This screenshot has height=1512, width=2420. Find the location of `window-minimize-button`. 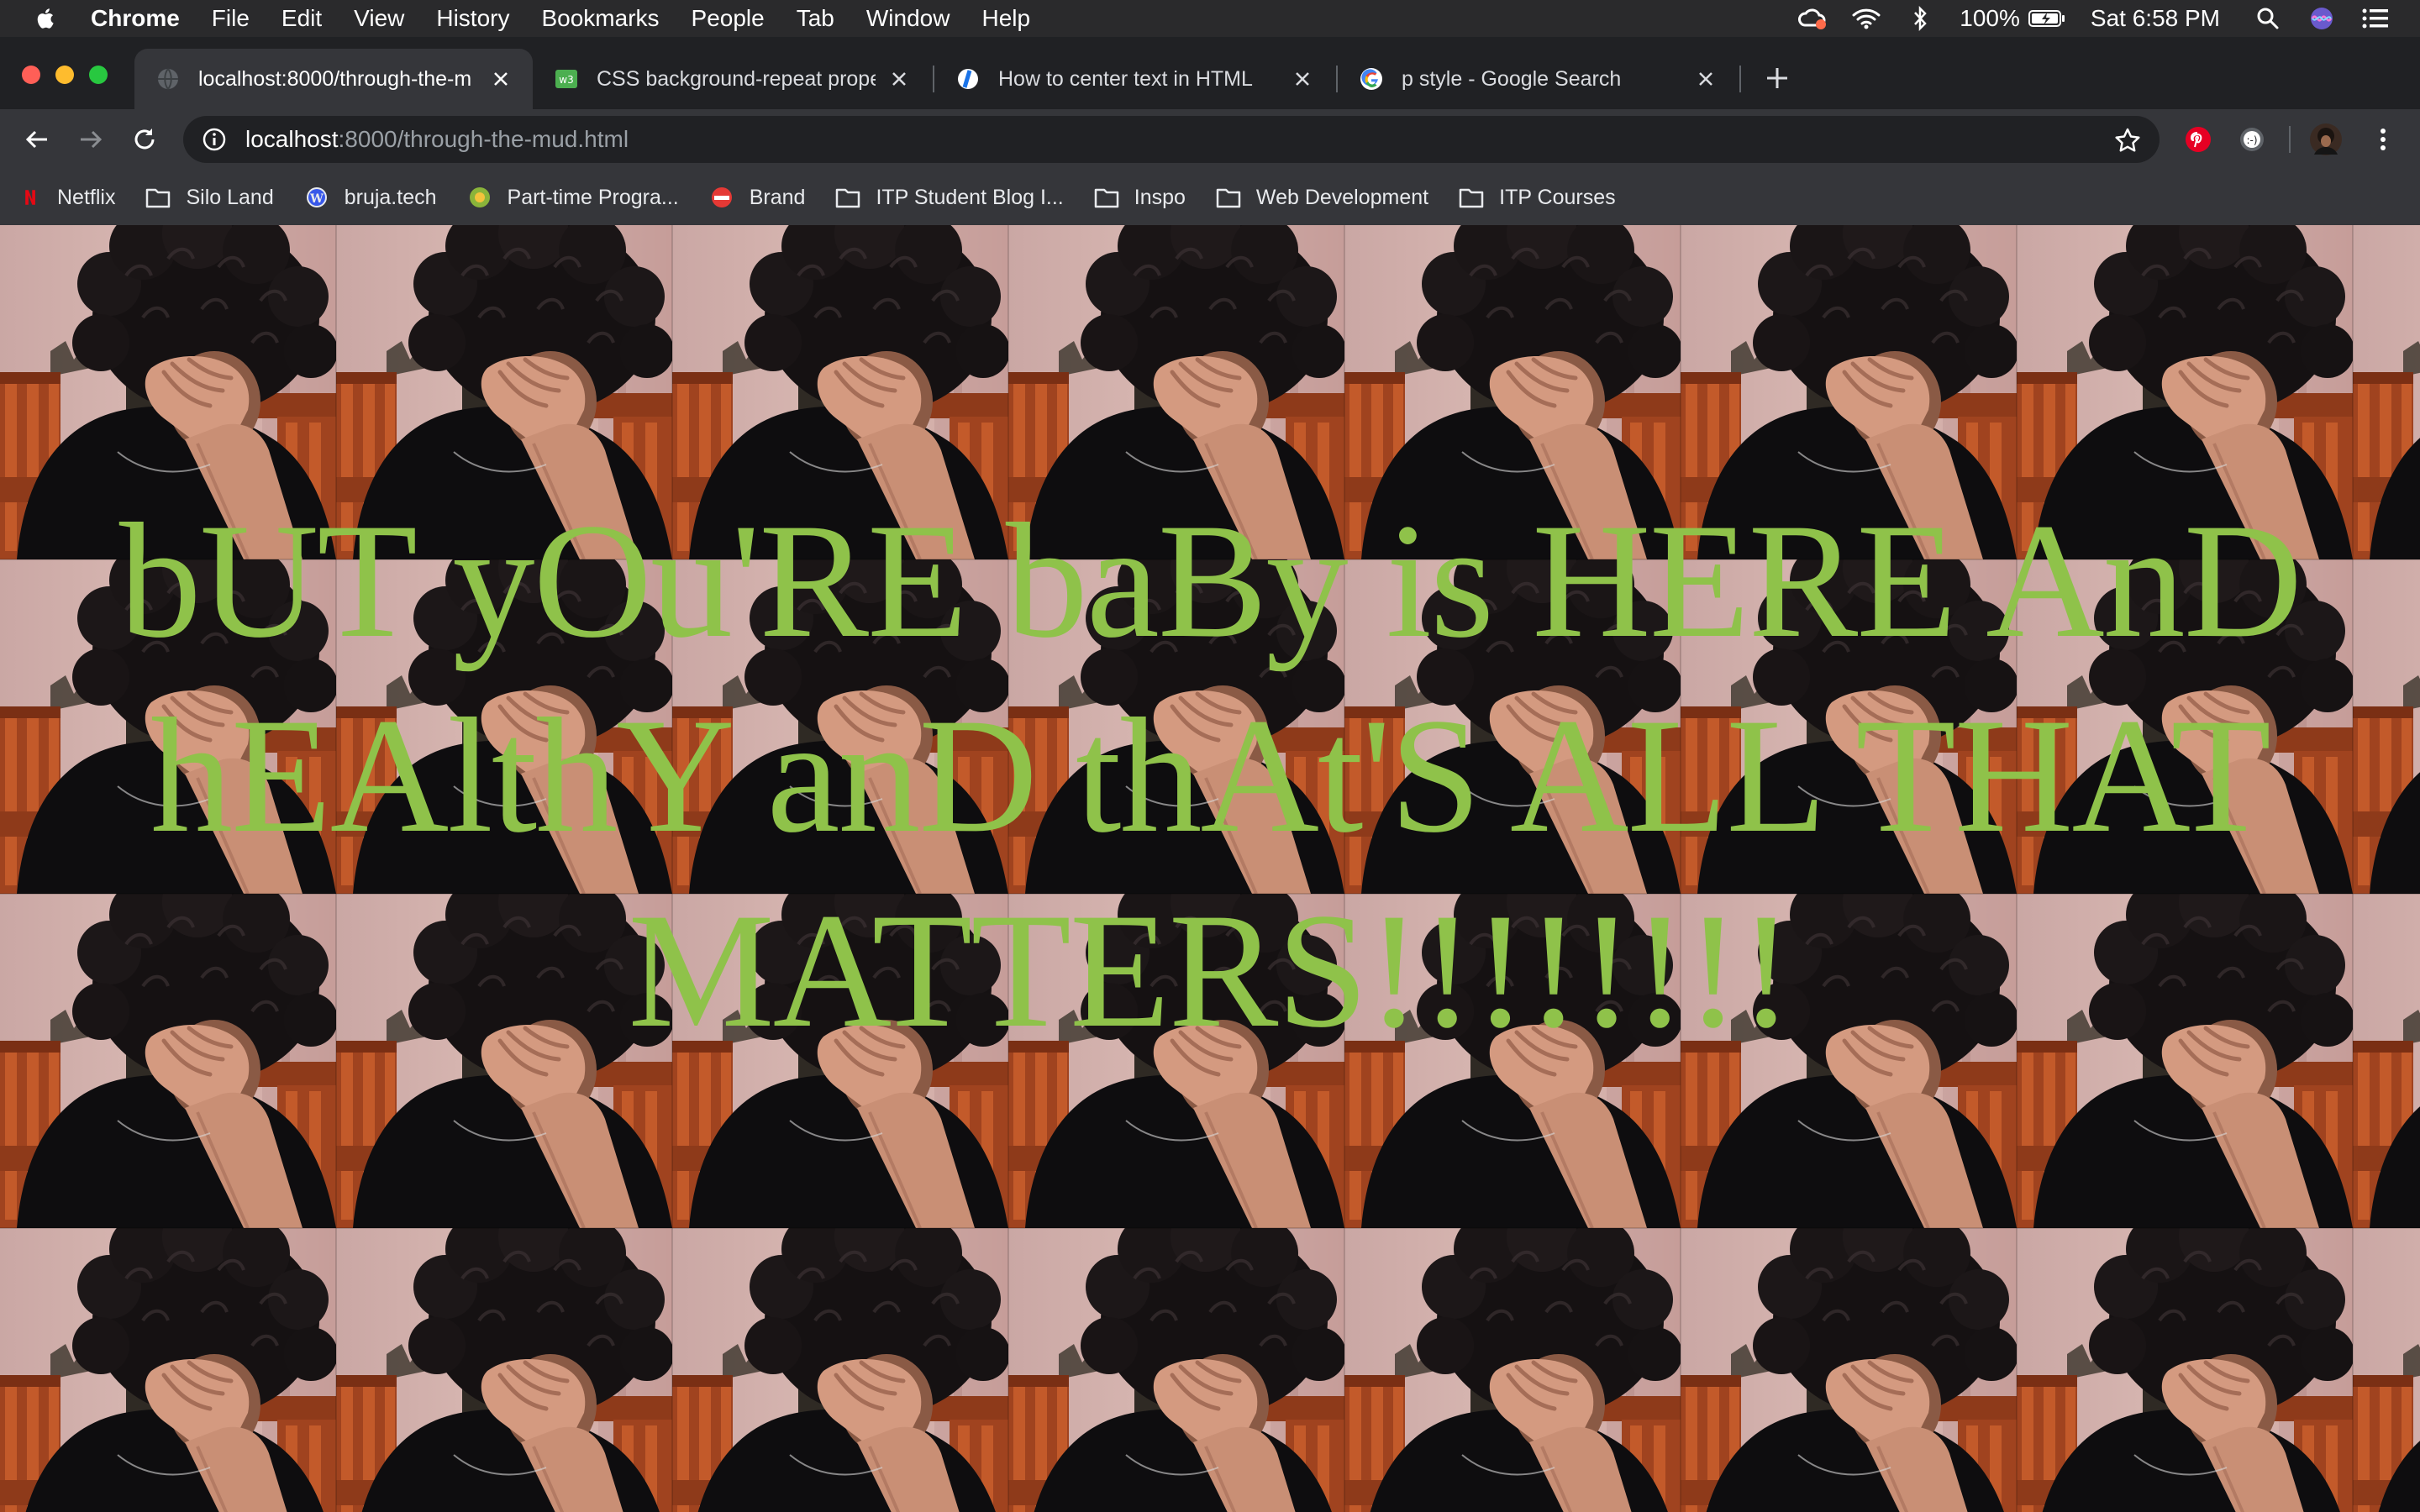

window-minimize-button is located at coordinates (64, 75).